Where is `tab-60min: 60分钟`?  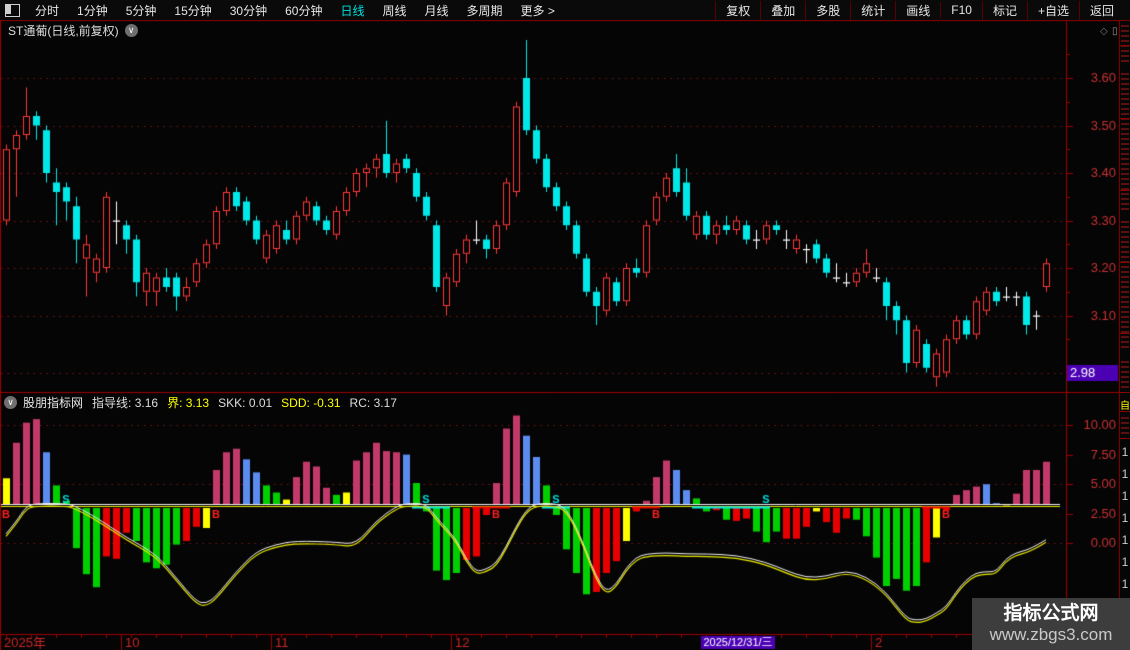 tab-60min: 60分钟 is located at coordinates (303, 10).